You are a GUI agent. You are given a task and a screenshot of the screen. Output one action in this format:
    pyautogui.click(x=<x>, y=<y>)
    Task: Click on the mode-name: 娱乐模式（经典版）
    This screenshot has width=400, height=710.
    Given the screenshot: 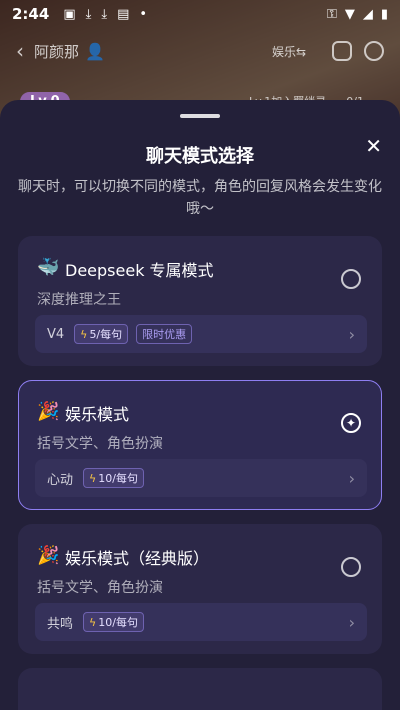 What is the action you would take?
    pyautogui.click(x=137, y=558)
    